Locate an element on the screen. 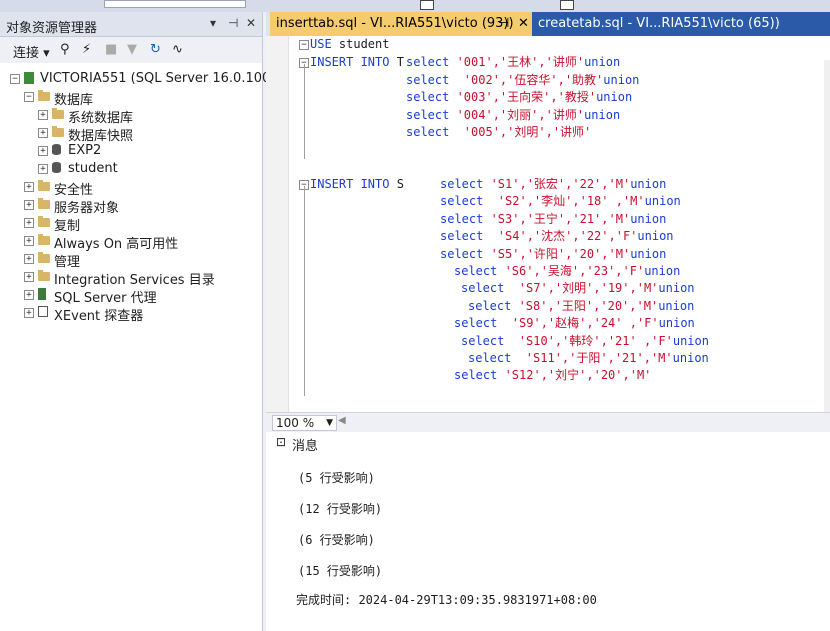  tree-node-label: EXP2 is located at coordinates (85, 150).